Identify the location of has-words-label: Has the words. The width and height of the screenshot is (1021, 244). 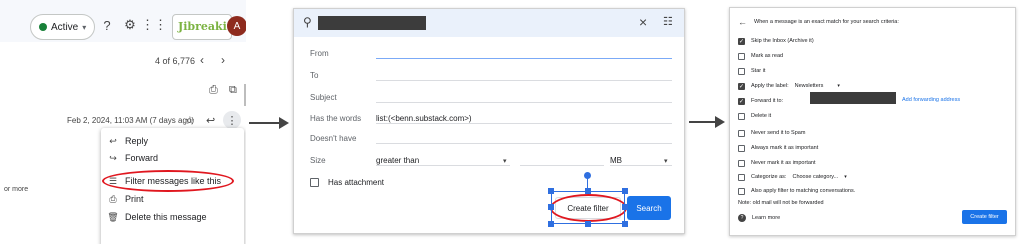
(336, 118).